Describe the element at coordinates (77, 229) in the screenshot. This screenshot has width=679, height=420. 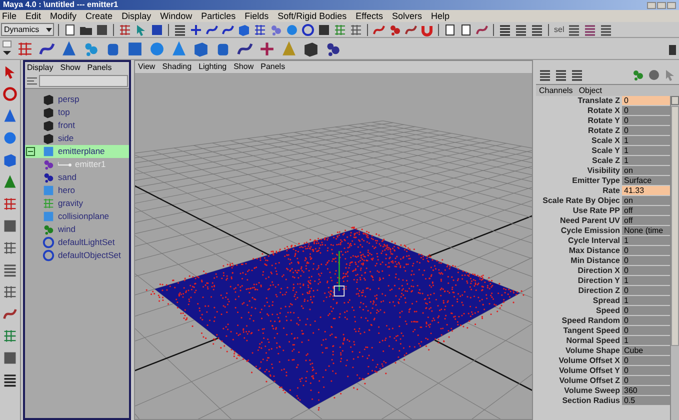
I see `outliner-item: wind` at that location.